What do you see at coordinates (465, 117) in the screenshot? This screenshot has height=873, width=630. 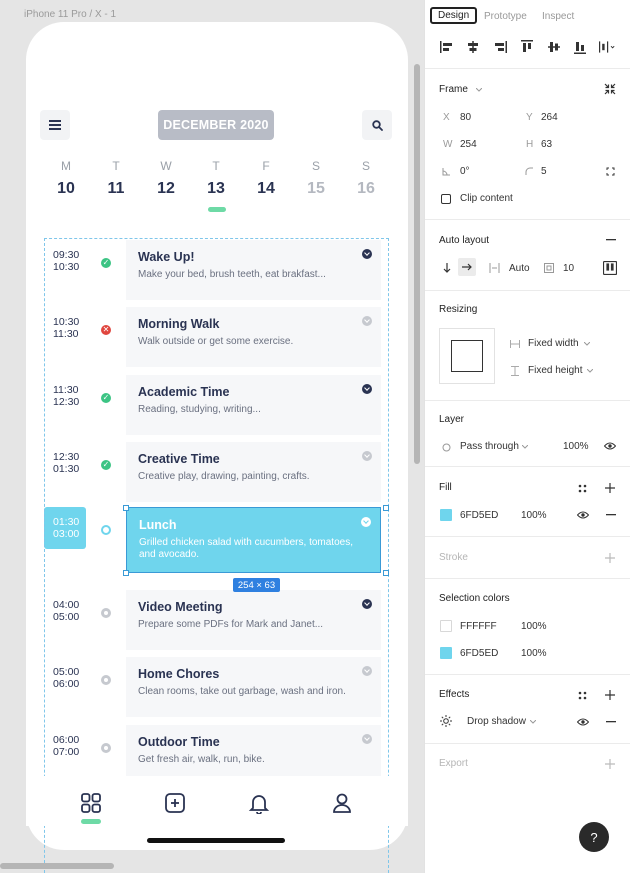 I see `x-input: 80` at bounding box center [465, 117].